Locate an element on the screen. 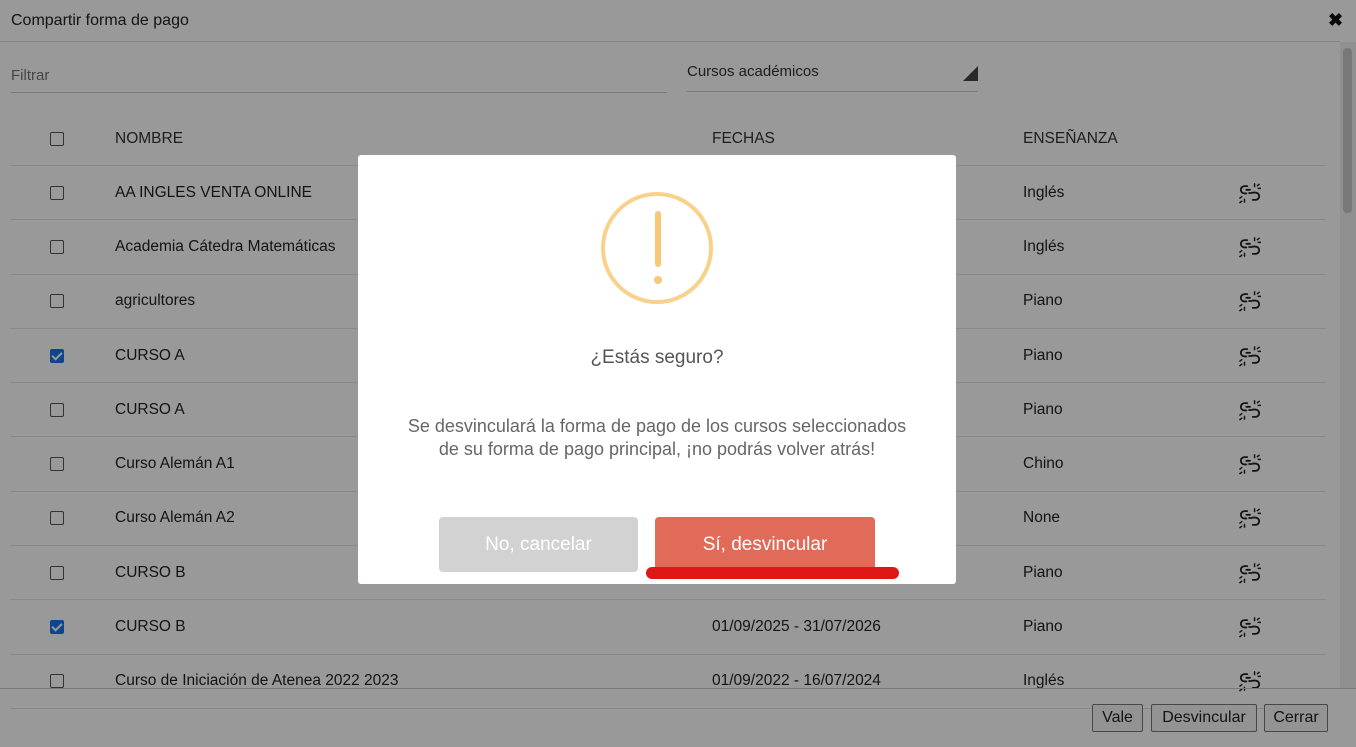  warning-icon-bar is located at coordinates (658, 239).